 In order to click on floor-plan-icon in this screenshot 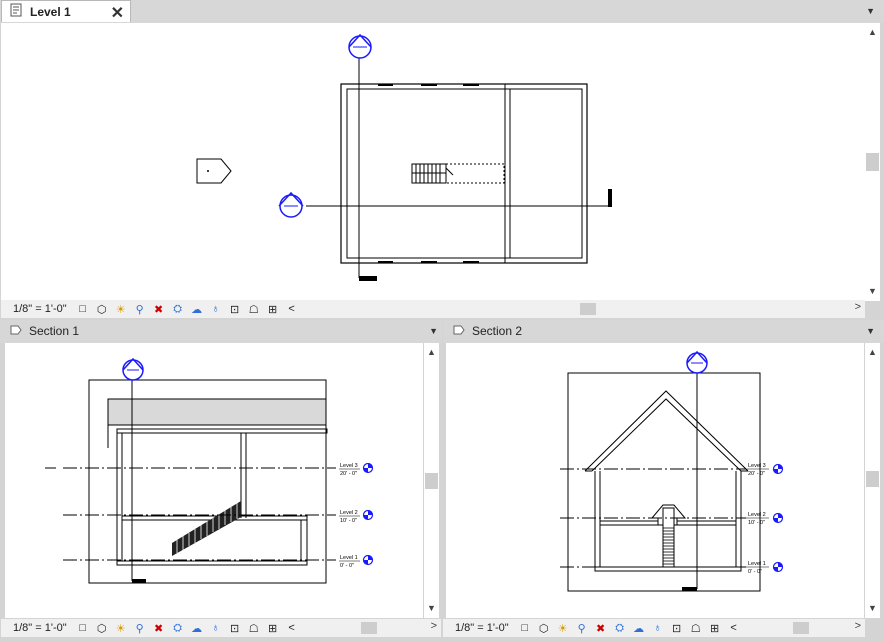, I will do `click(17, 11)`.